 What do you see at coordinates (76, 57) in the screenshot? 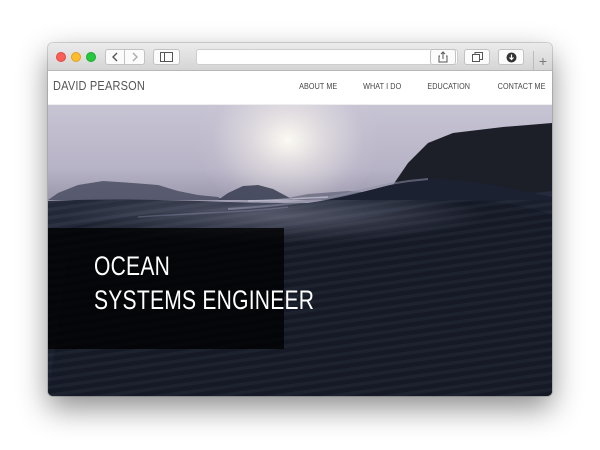
I see `minimize-window-button` at bounding box center [76, 57].